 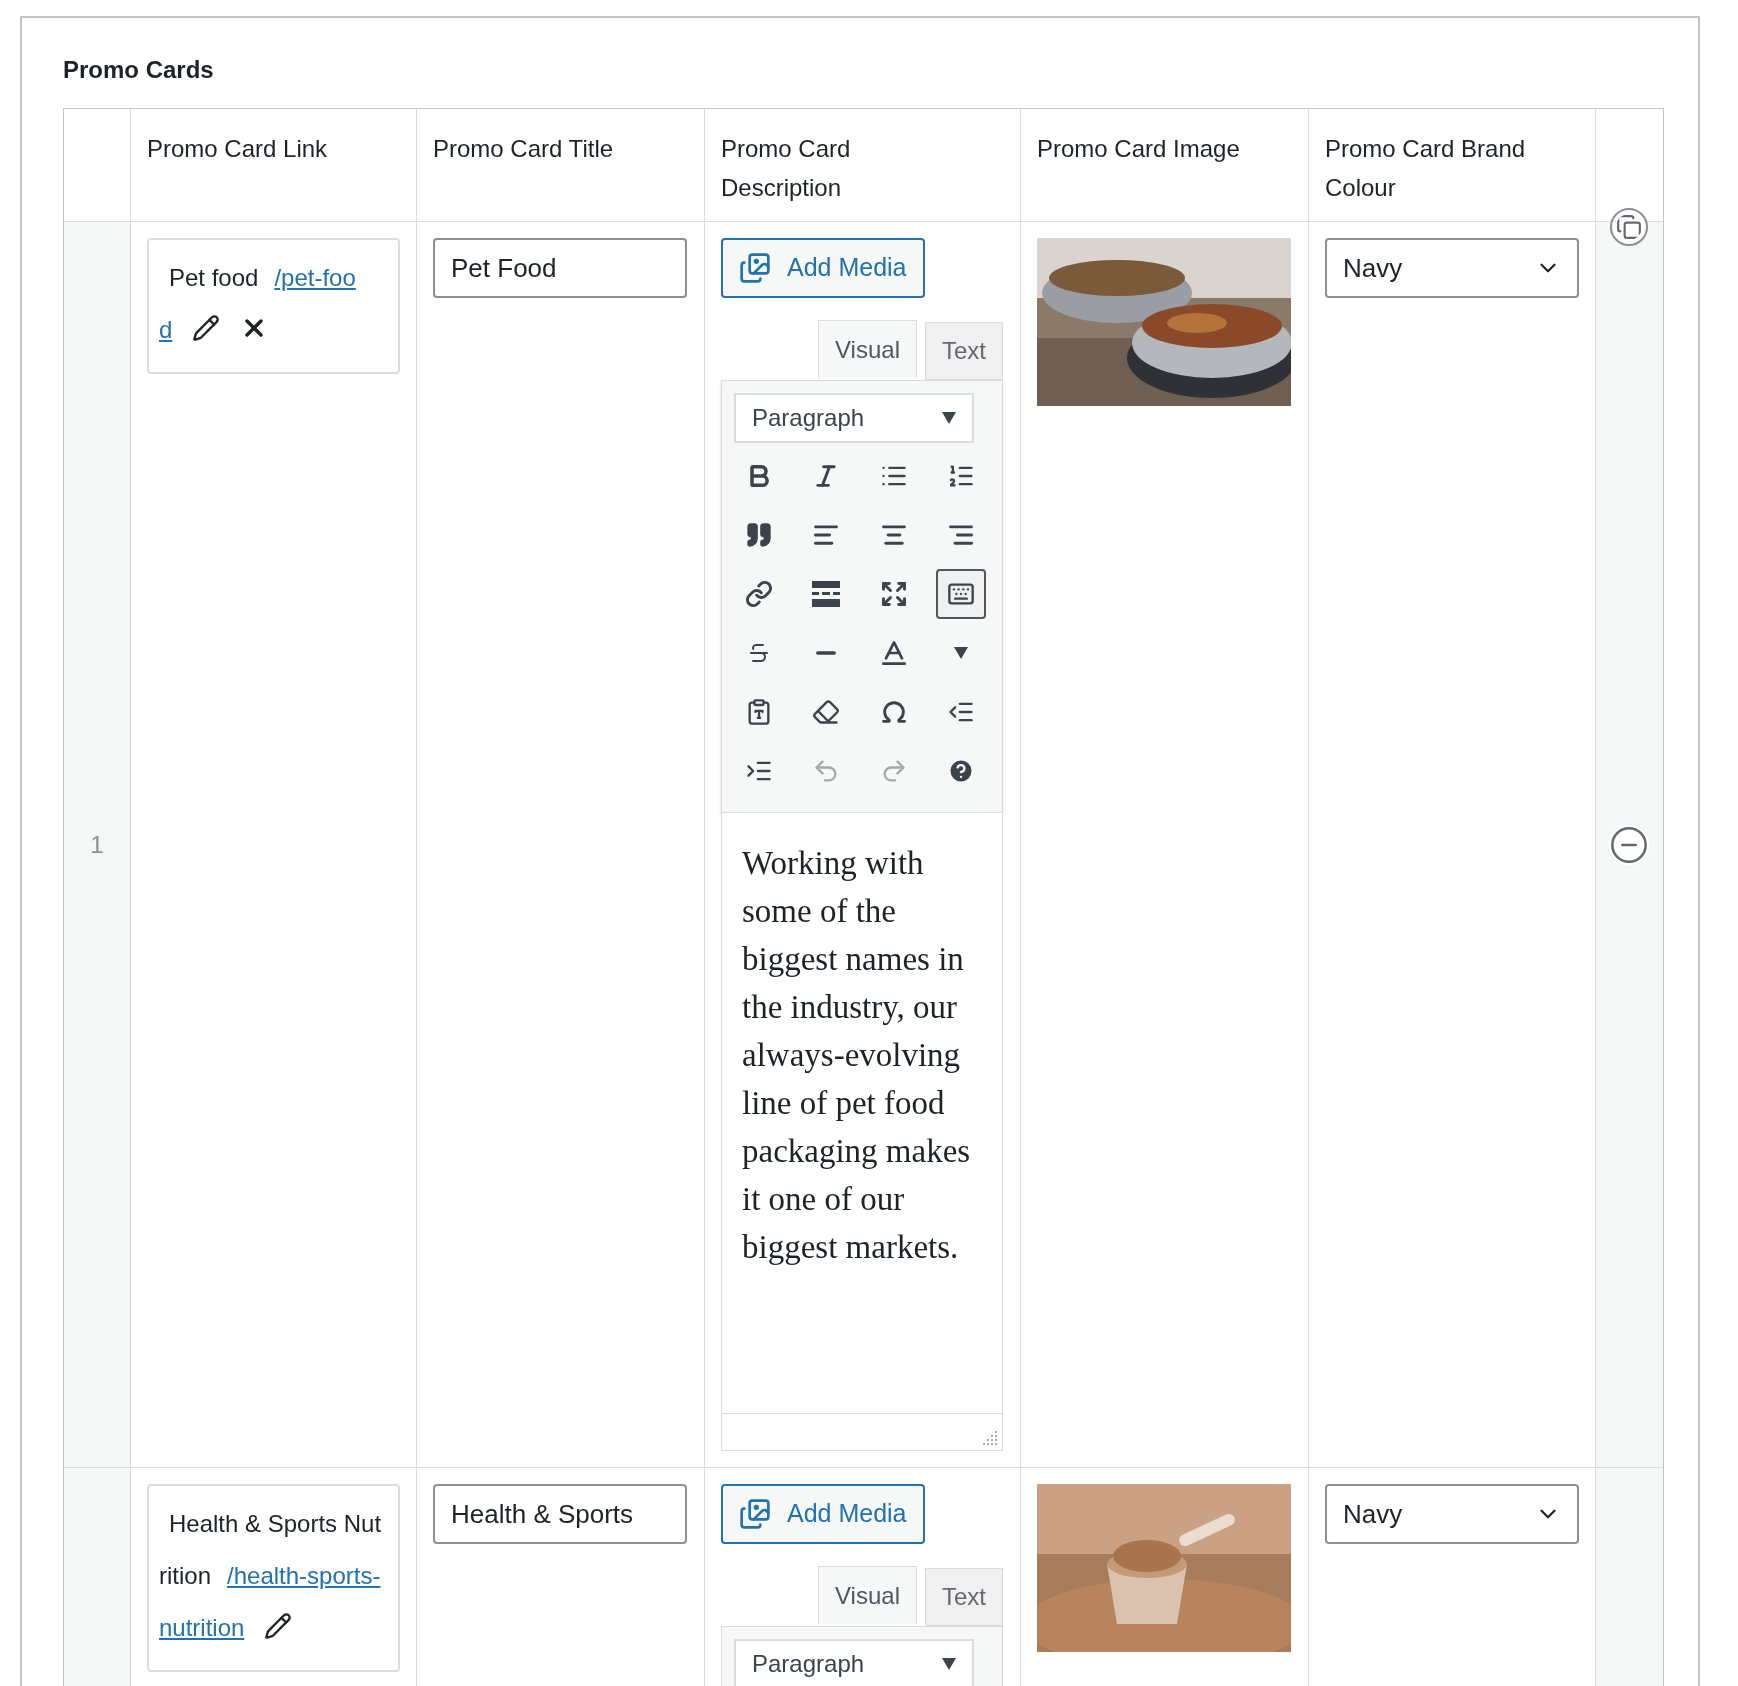 I want to click on resize-handle-icon, so click(x=989, y=1437).